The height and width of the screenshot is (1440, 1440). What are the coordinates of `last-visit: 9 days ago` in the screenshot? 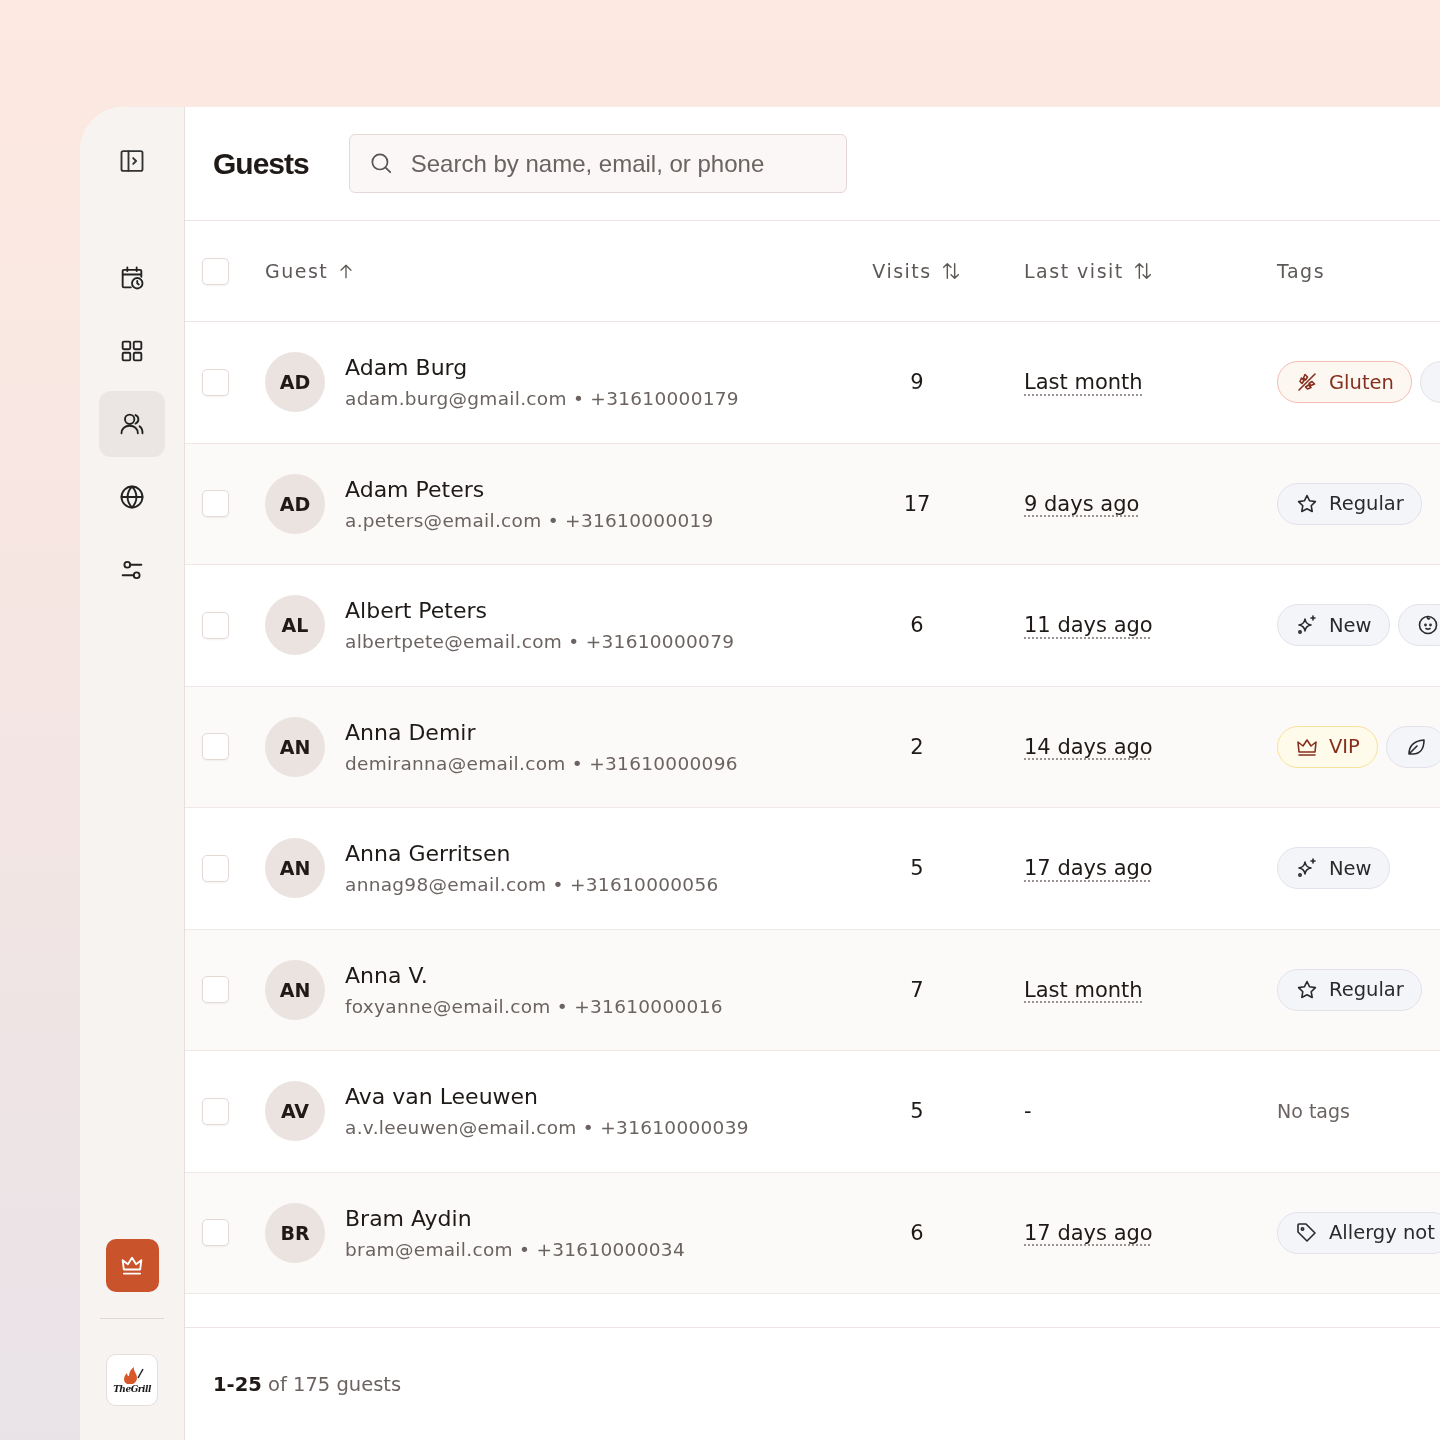 It's located at (1081, 503).